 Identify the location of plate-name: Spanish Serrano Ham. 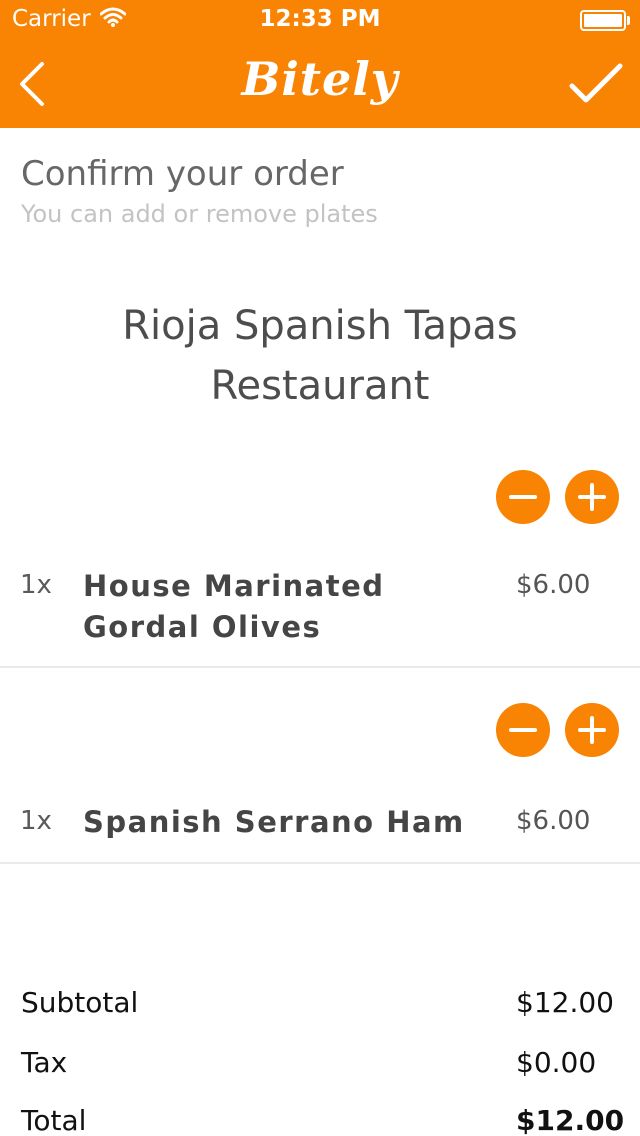
(274, 822).